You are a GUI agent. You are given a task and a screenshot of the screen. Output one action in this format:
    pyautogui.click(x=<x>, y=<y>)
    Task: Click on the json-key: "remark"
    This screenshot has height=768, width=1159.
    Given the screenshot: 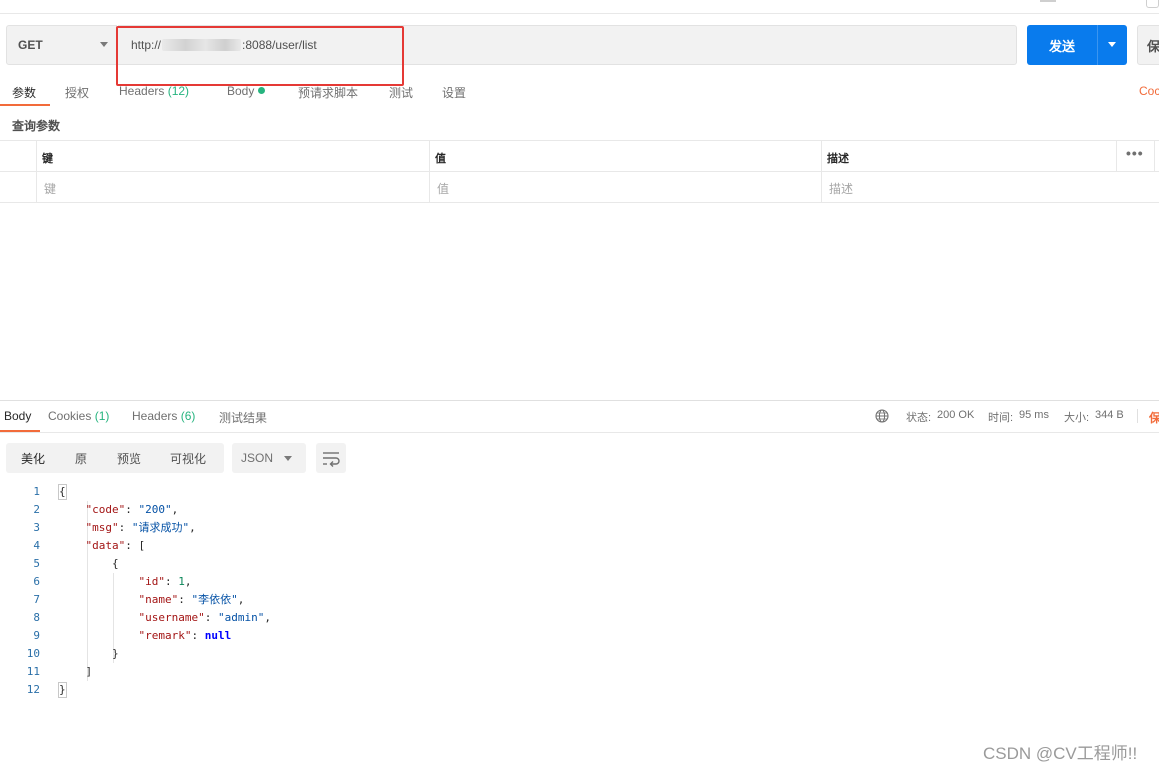 What is the action you would take?
    pyautogui.click(x=165, y=635)
    